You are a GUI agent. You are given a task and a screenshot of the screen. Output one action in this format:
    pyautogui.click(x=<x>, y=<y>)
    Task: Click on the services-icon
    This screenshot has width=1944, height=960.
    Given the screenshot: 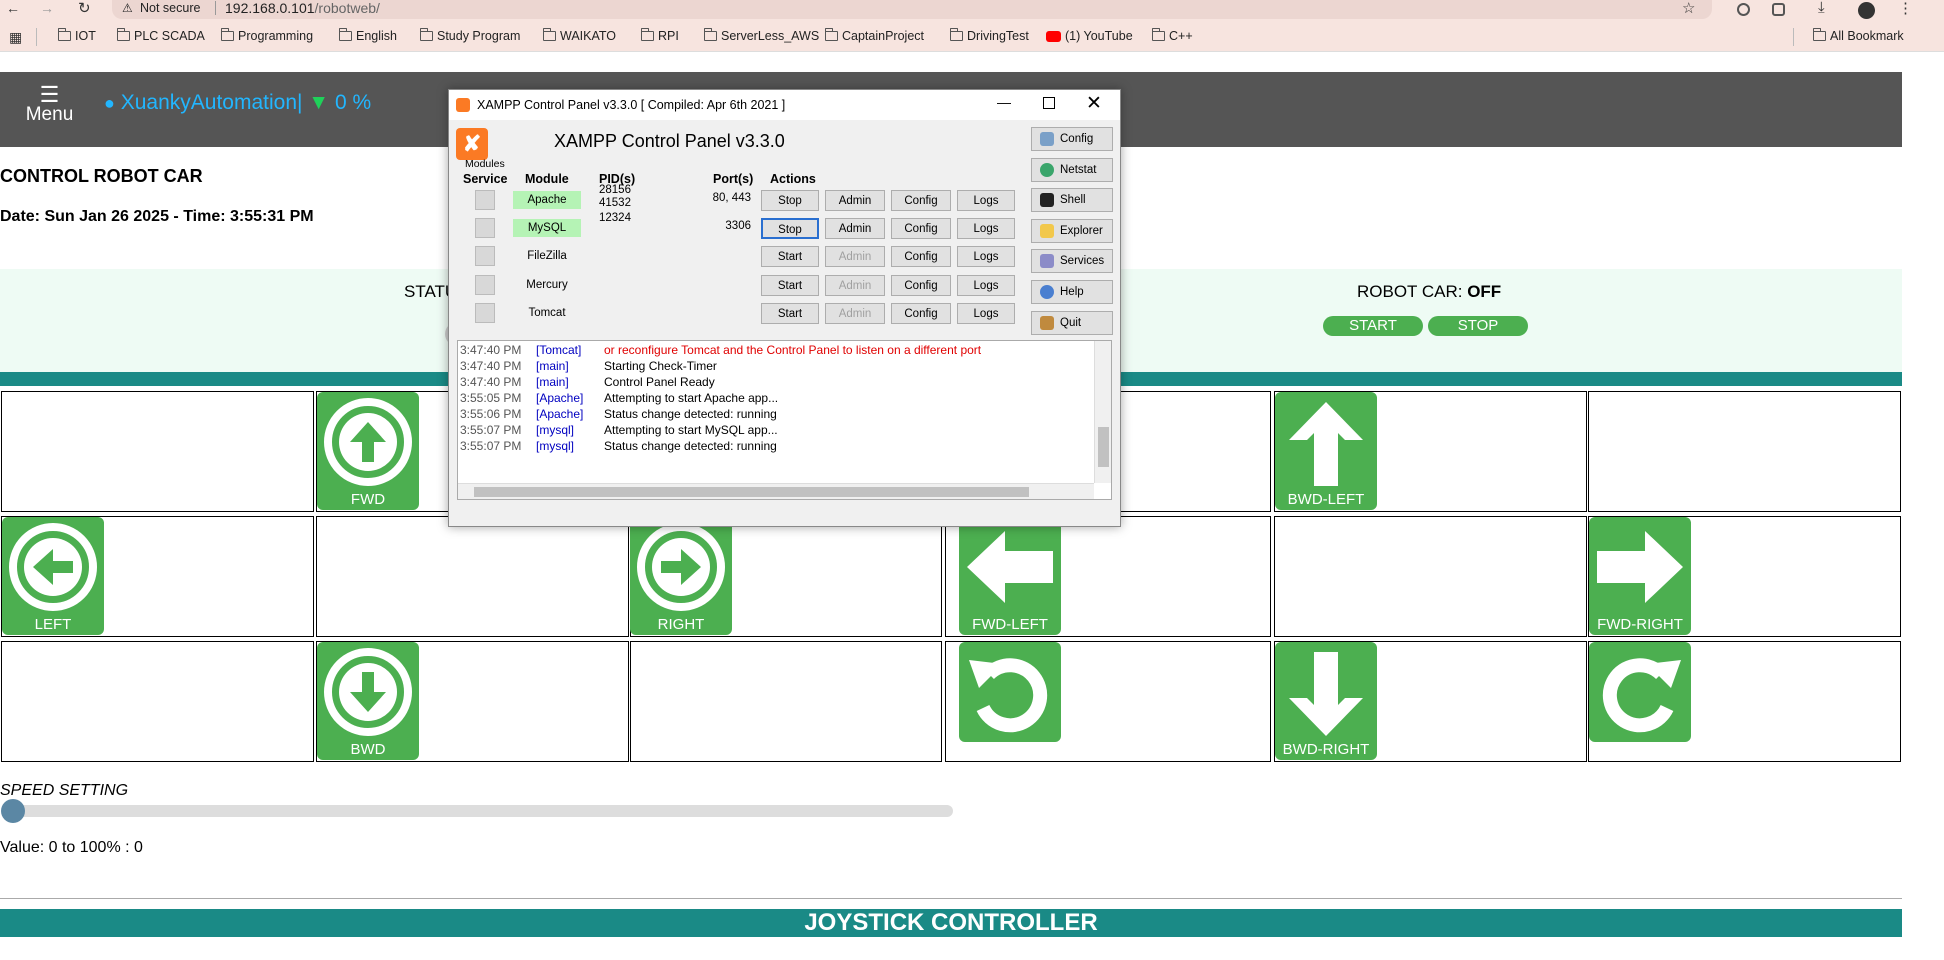 What is the action you would take?
    pyautogui.click(x=1047, y=261)
    